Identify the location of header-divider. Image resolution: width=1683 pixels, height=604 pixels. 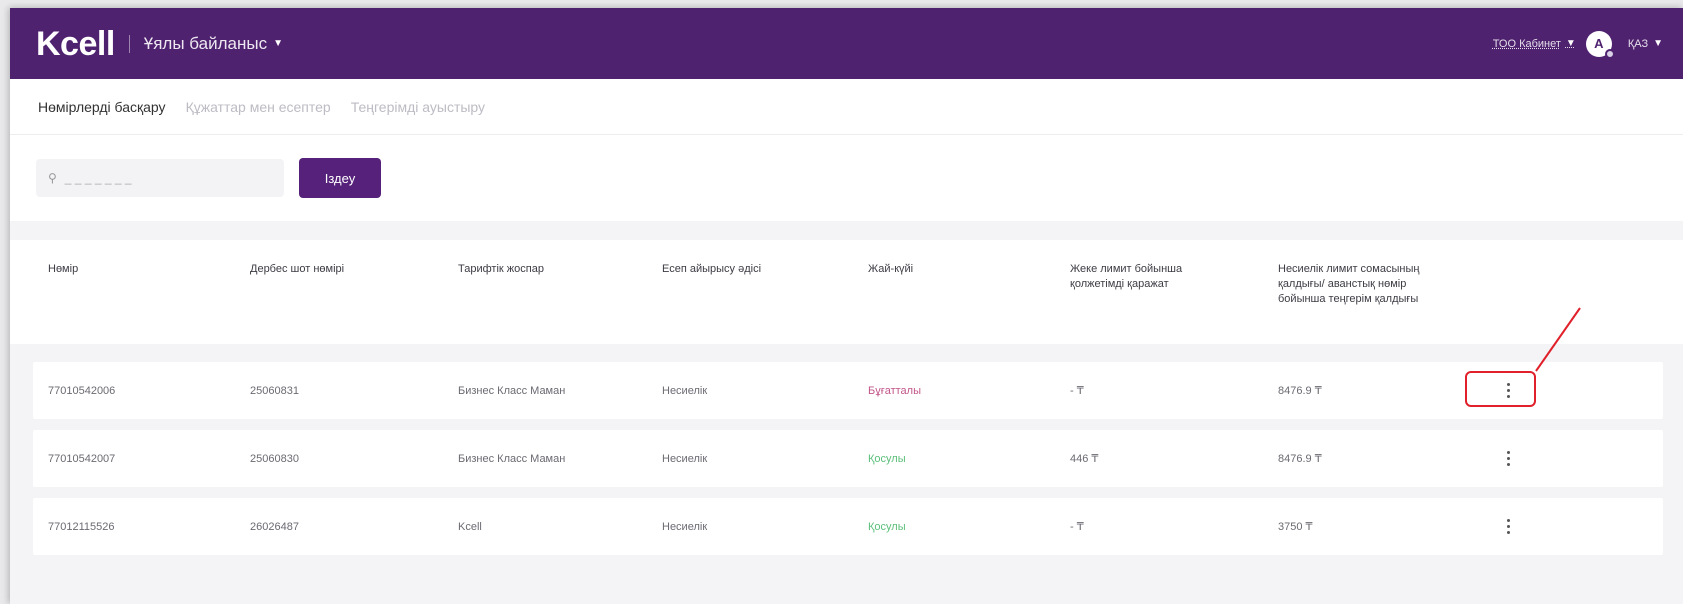
(129, 43).